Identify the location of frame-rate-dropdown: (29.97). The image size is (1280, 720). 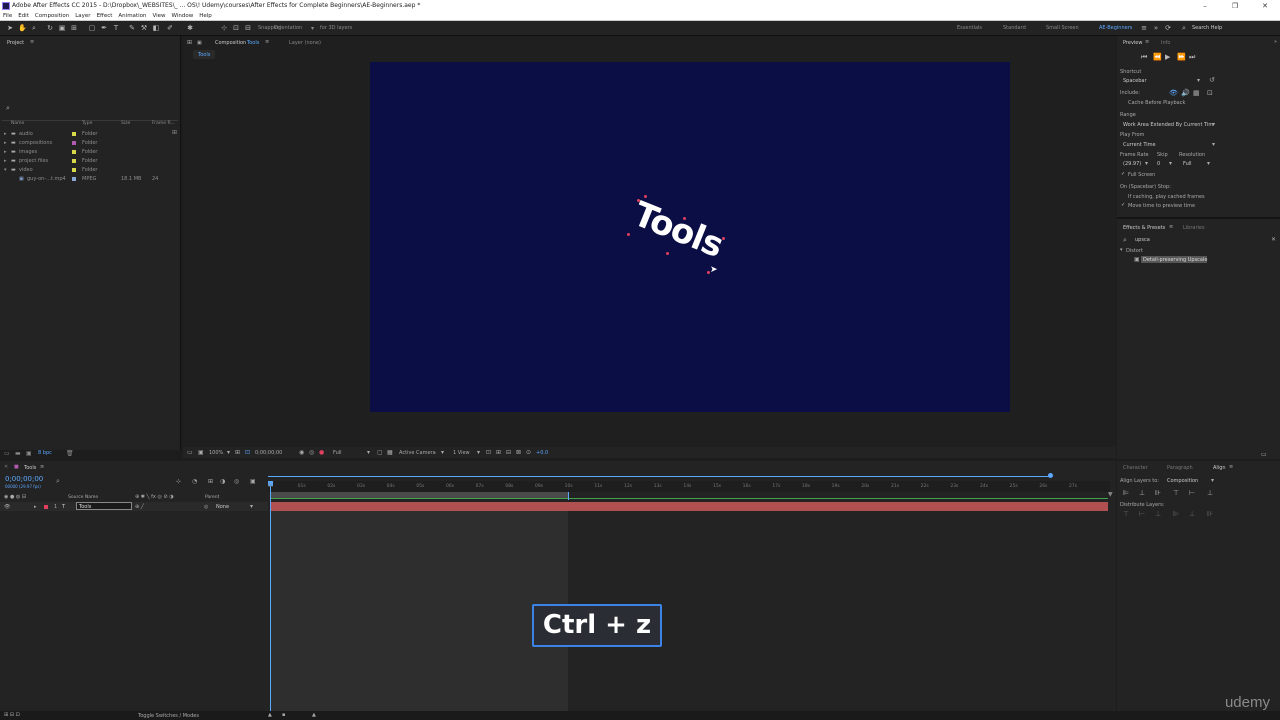
(1132, 164).